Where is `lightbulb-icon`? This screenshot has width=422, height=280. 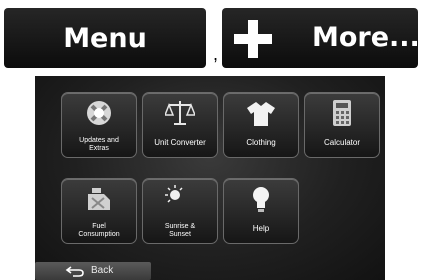 lightbulb-icon is located at coordinates (261, 199).